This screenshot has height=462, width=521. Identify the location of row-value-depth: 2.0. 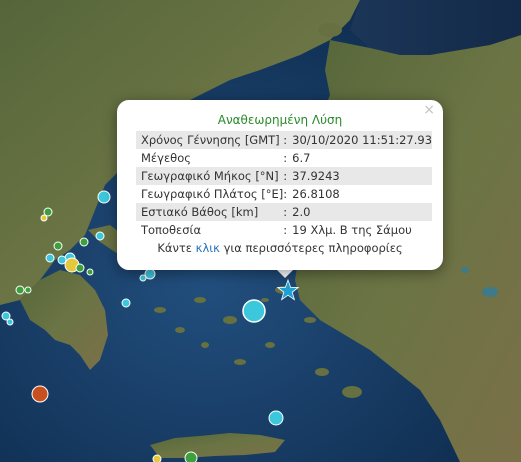
(360, 212).